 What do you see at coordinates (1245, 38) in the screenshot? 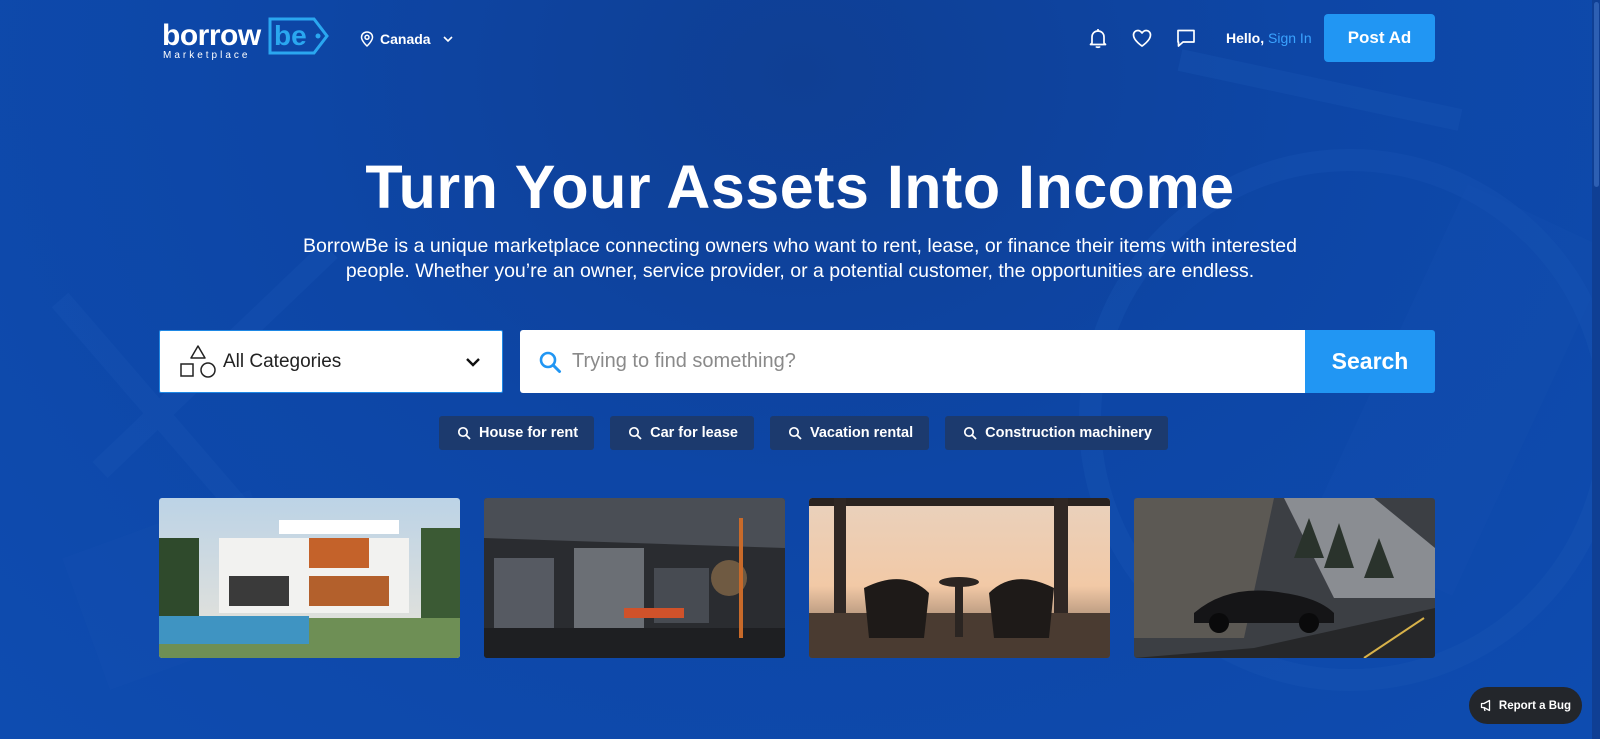
I see `greeting-text: Hello,` at bounding box center [1245, 38].